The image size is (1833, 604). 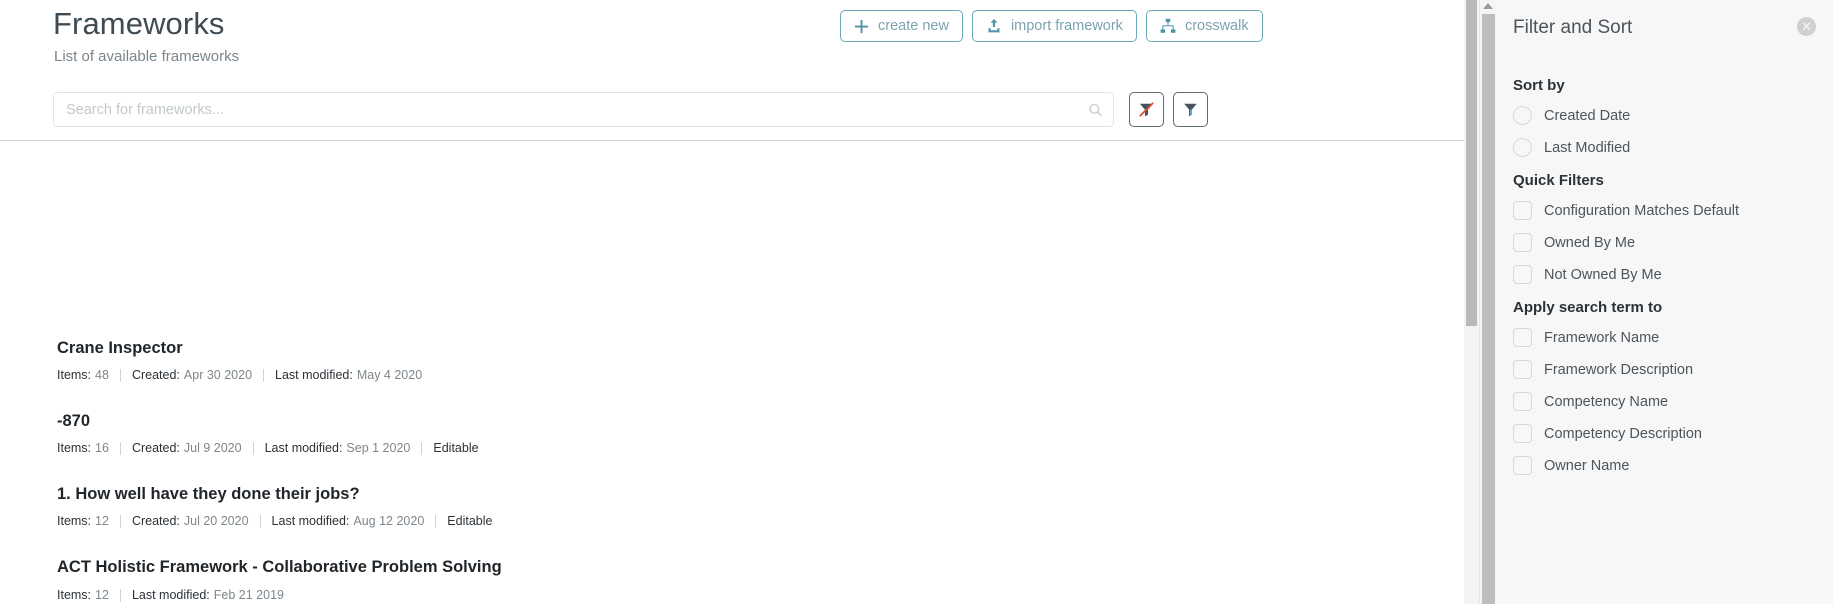 I want to click on import-framework-button: import framework, so click(x=1054, y=26).